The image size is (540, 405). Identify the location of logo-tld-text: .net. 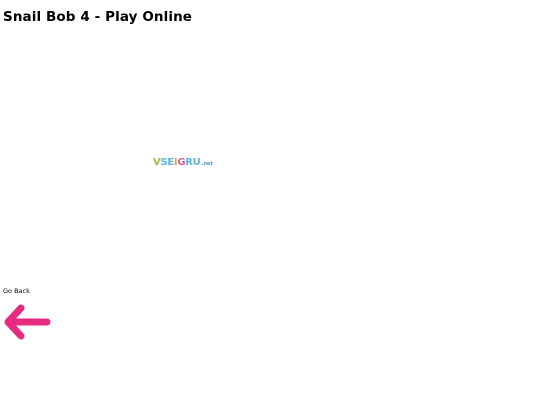
(207, 164).